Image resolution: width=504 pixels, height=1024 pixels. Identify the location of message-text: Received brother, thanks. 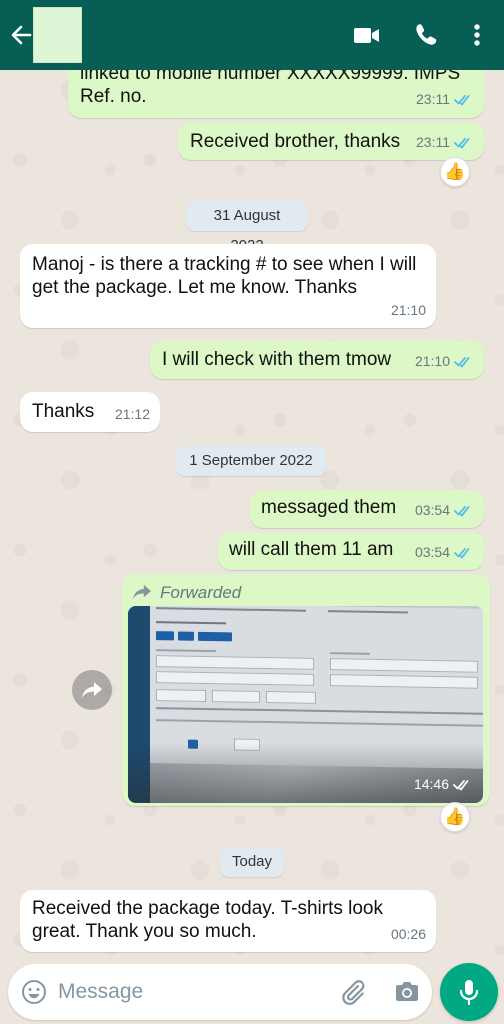
(295, 141).